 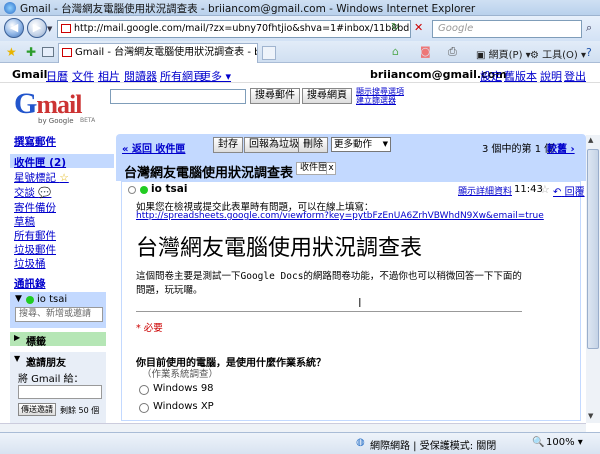 I want to click on new-tab-button, so click(x=269, y=53).